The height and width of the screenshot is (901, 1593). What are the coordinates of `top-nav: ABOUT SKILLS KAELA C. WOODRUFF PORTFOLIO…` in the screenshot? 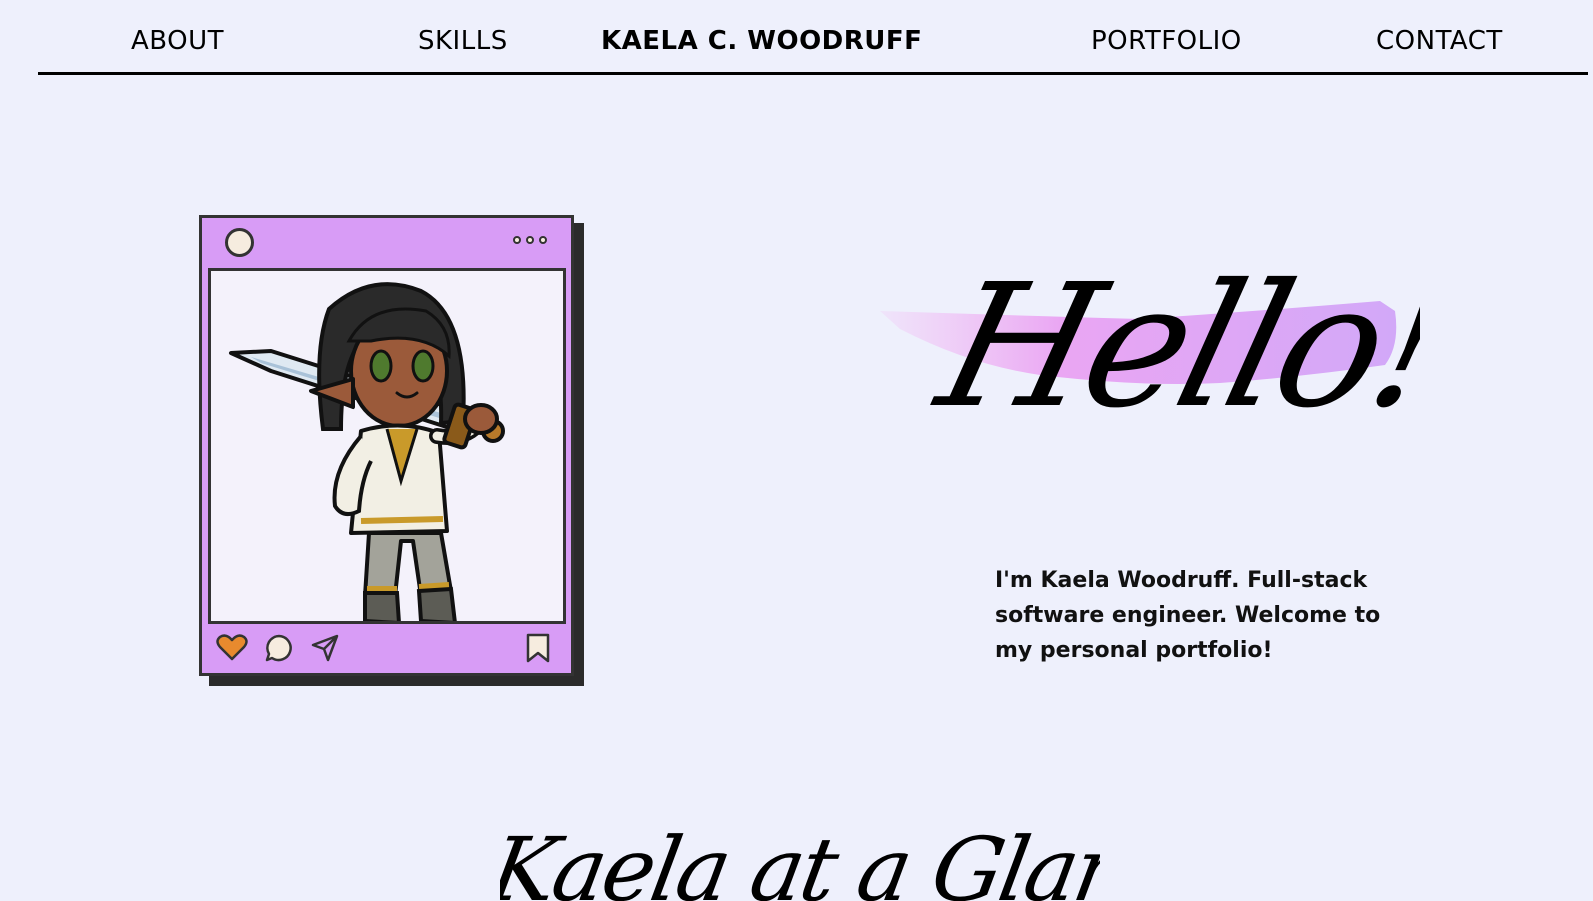 It's located at (813, 37).